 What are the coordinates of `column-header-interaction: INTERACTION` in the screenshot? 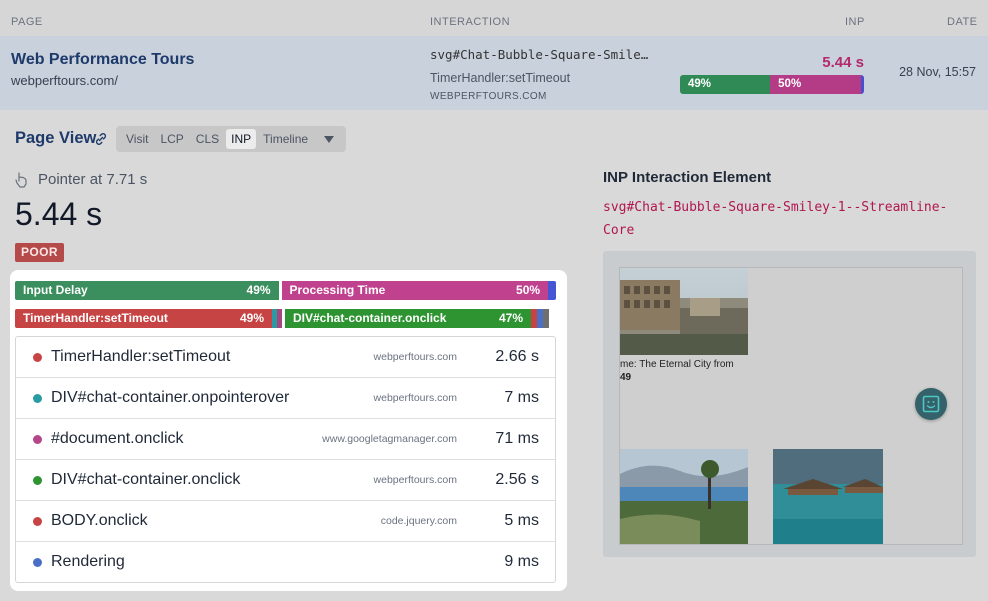 It's located at (470, 22).